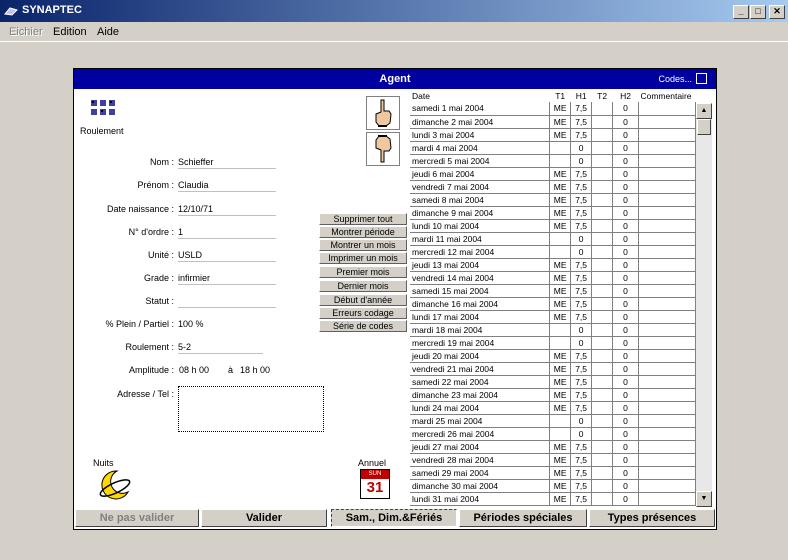 The width and height of the screenshot is (788, 560). I want to click on table-cell: lundi 3 mai 2004, so click(480, 135).